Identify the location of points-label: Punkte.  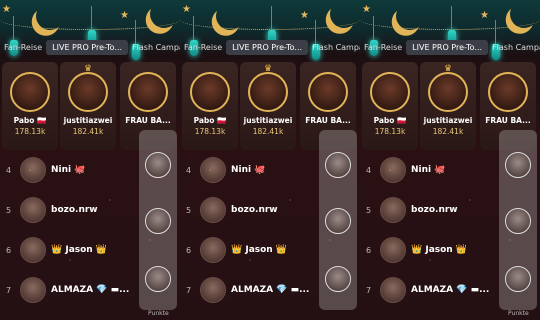
(158, 313).